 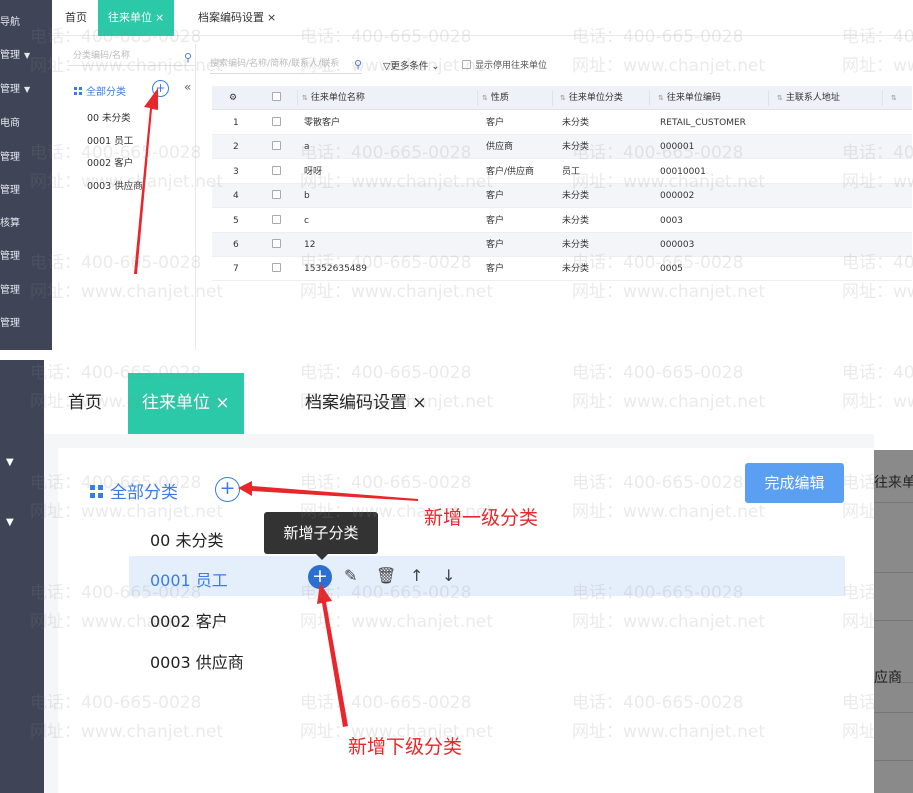 What do you see at coordinates (671, 269) in the screenshot?
I see `partner-code: 0005` at bounding box center [671, 269].